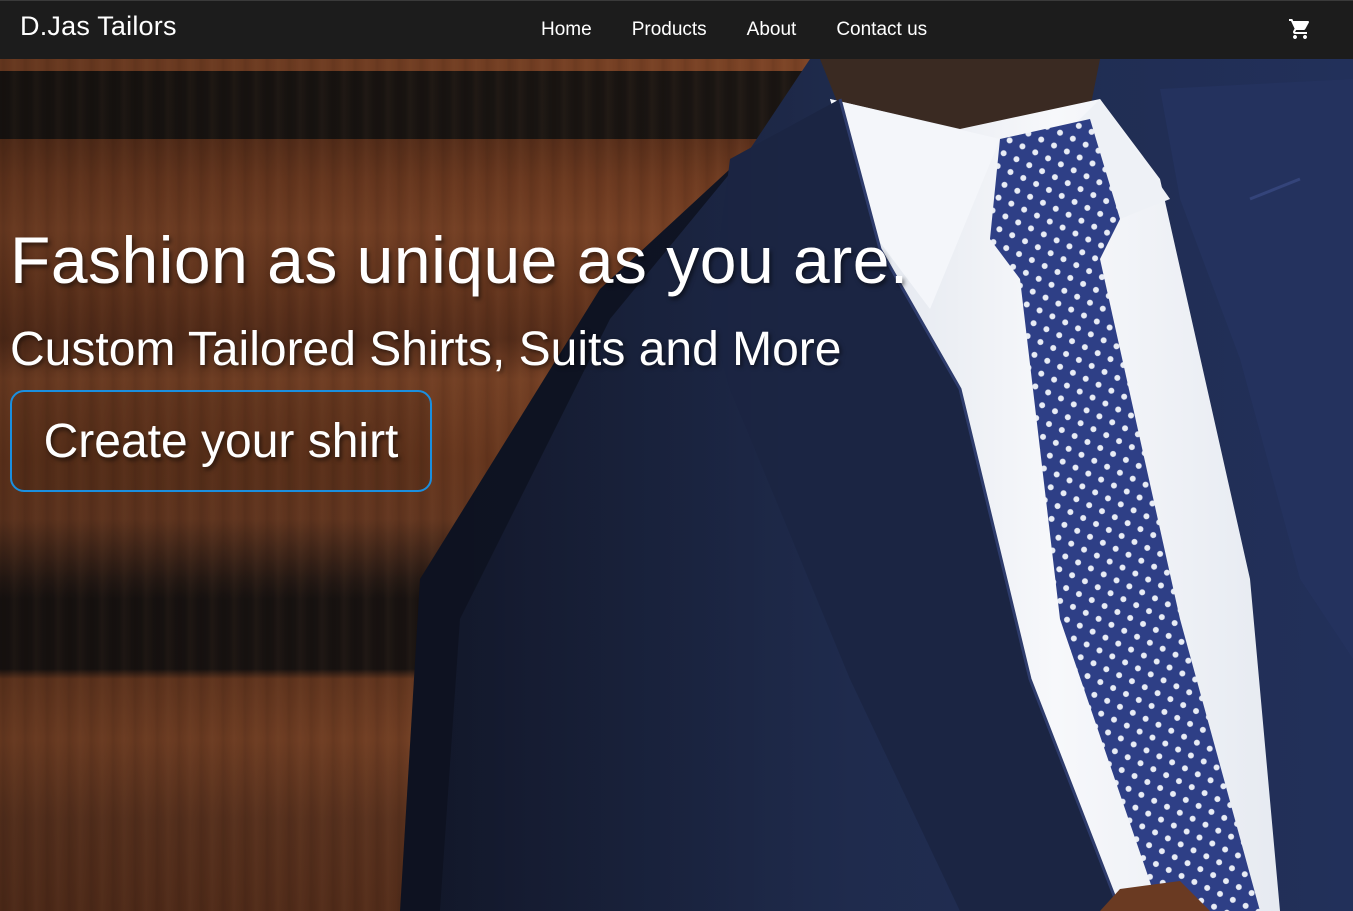 This screenshot has height=911, width=1353. What do you see at coordinates (426, 349) in the screenshot?
I see `hero-subtitle: Custom Tailored Shirts, Suits and More` at bounding box center [426, 349].